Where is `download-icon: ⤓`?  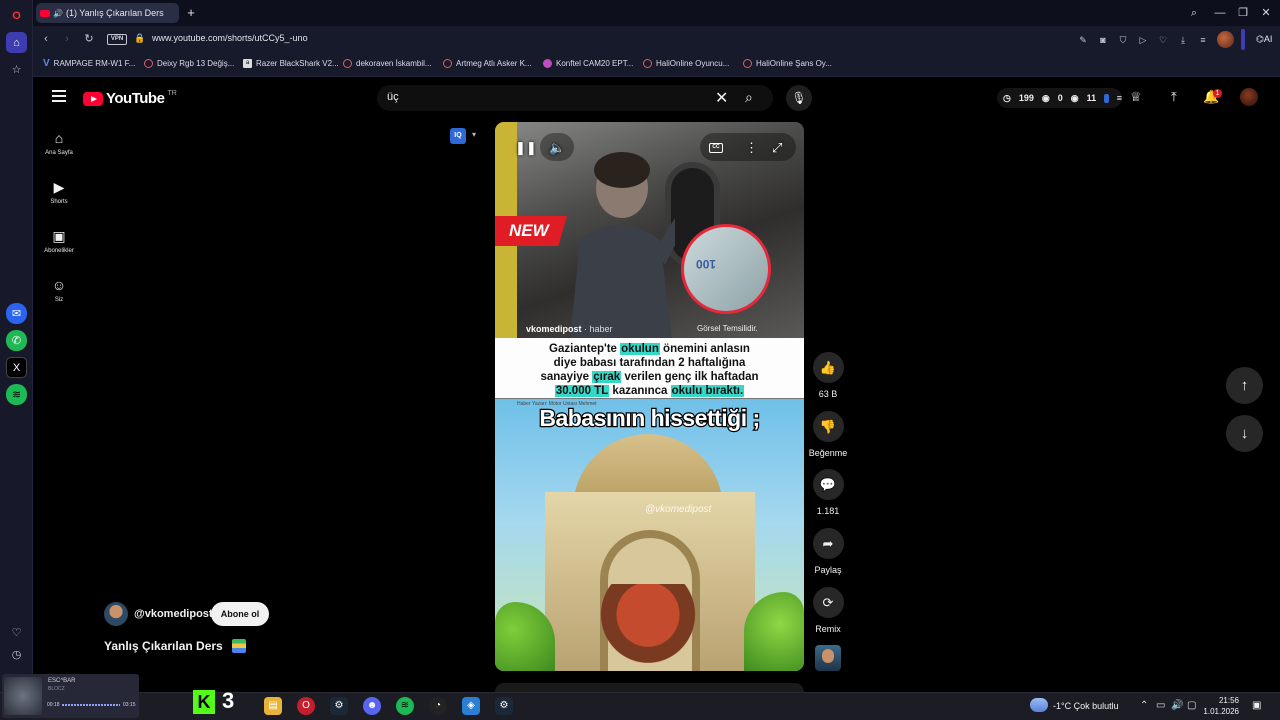 download-icon: ⤓ is located at coordinates (1183, 40).